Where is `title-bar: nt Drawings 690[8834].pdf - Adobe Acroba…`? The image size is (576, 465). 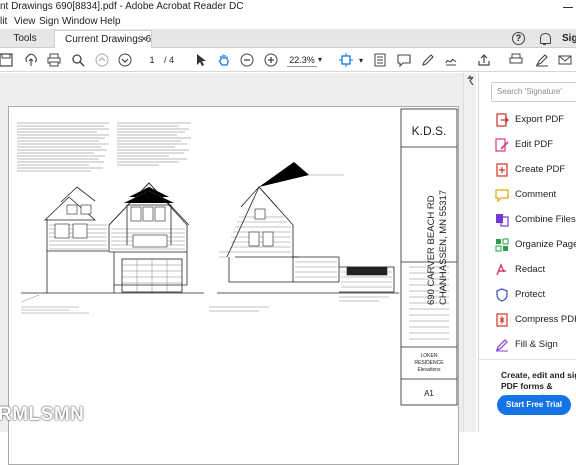 title-bar: nt Drawings 690[8834].pdf - Adobe Acroba… is located at coordinates (288, 7).